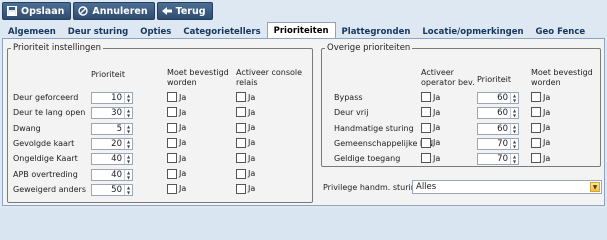 This screenshot has width=607, height=240. Describe the element at coordinates (374, 128) in the screenshot. I see `other-priority-row-label: Handmatige sturing` at that location.